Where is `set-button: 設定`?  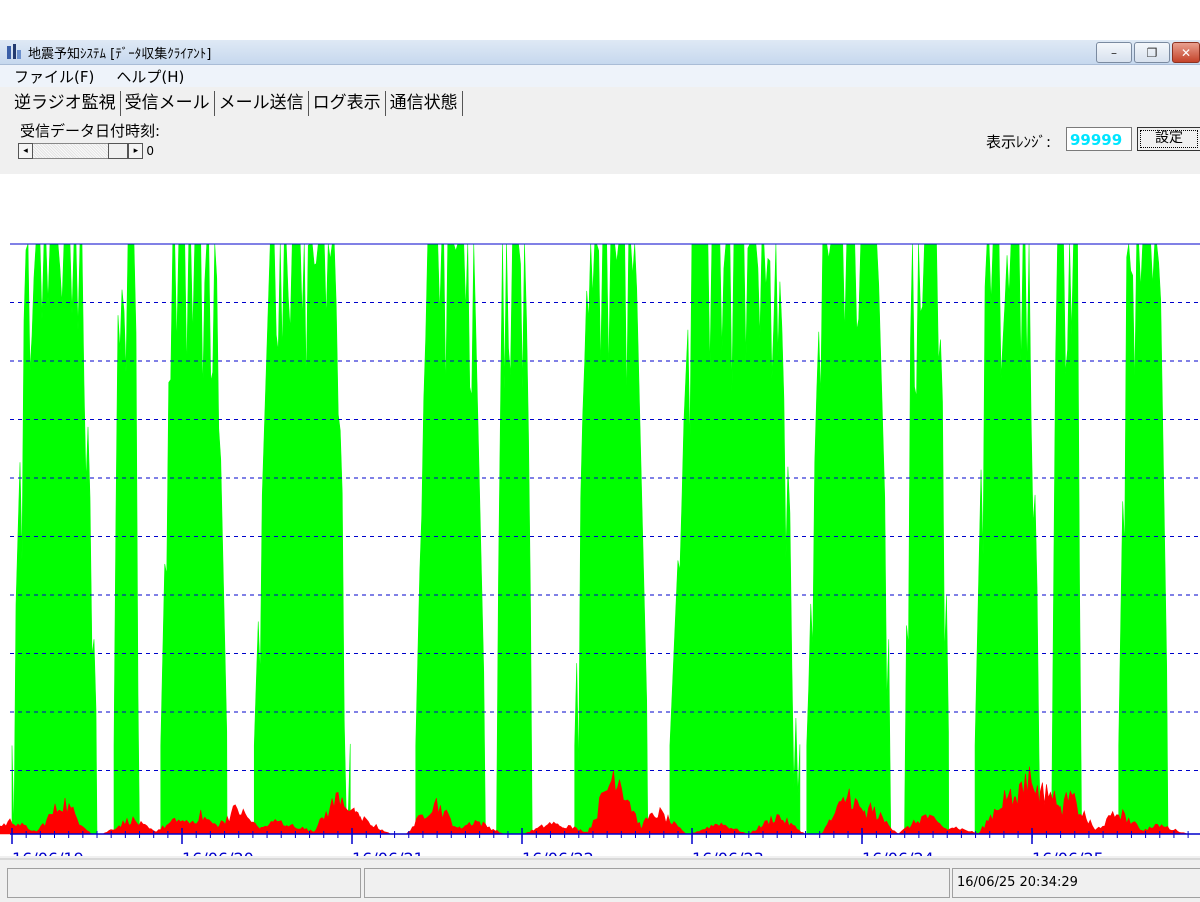
set-button: 設定 is located at coordinates (1168, 139).